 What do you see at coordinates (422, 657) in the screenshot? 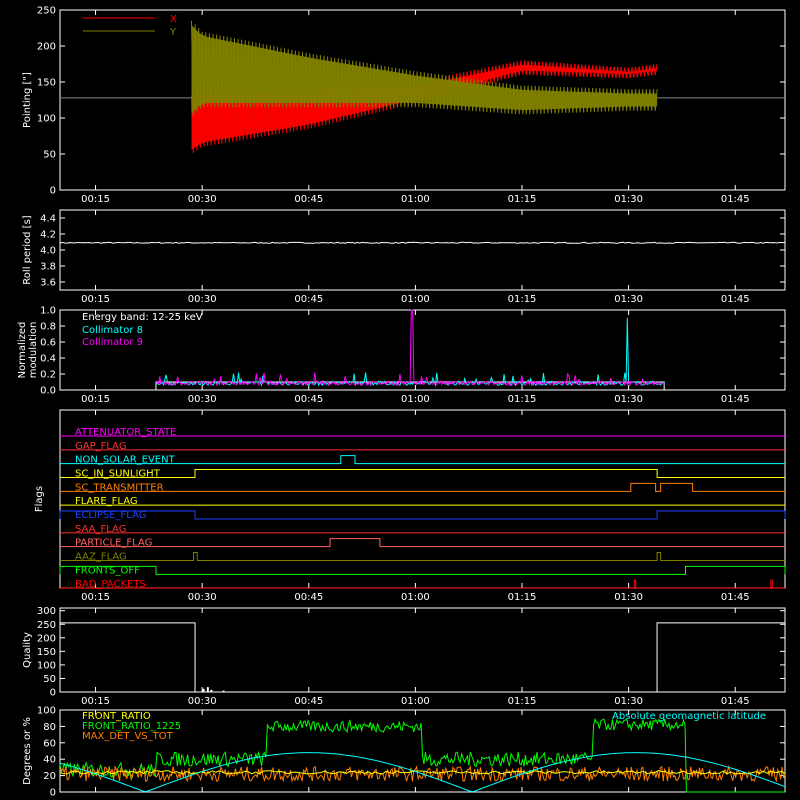
I see `quality-line` at bounding box center [422, 657].